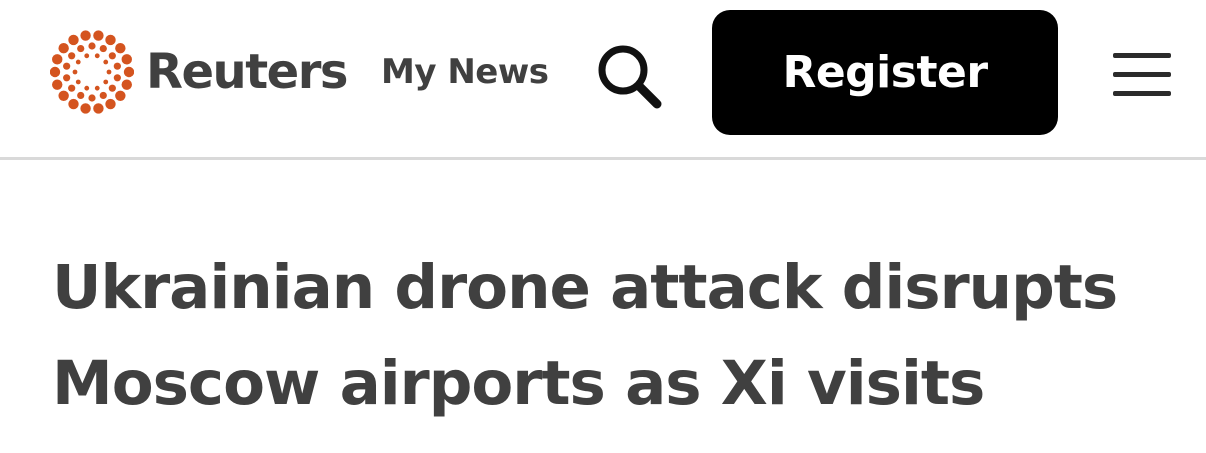  Describe the element at coordinates (629, 76) in the screenshot. I see `search-icon` at that location.